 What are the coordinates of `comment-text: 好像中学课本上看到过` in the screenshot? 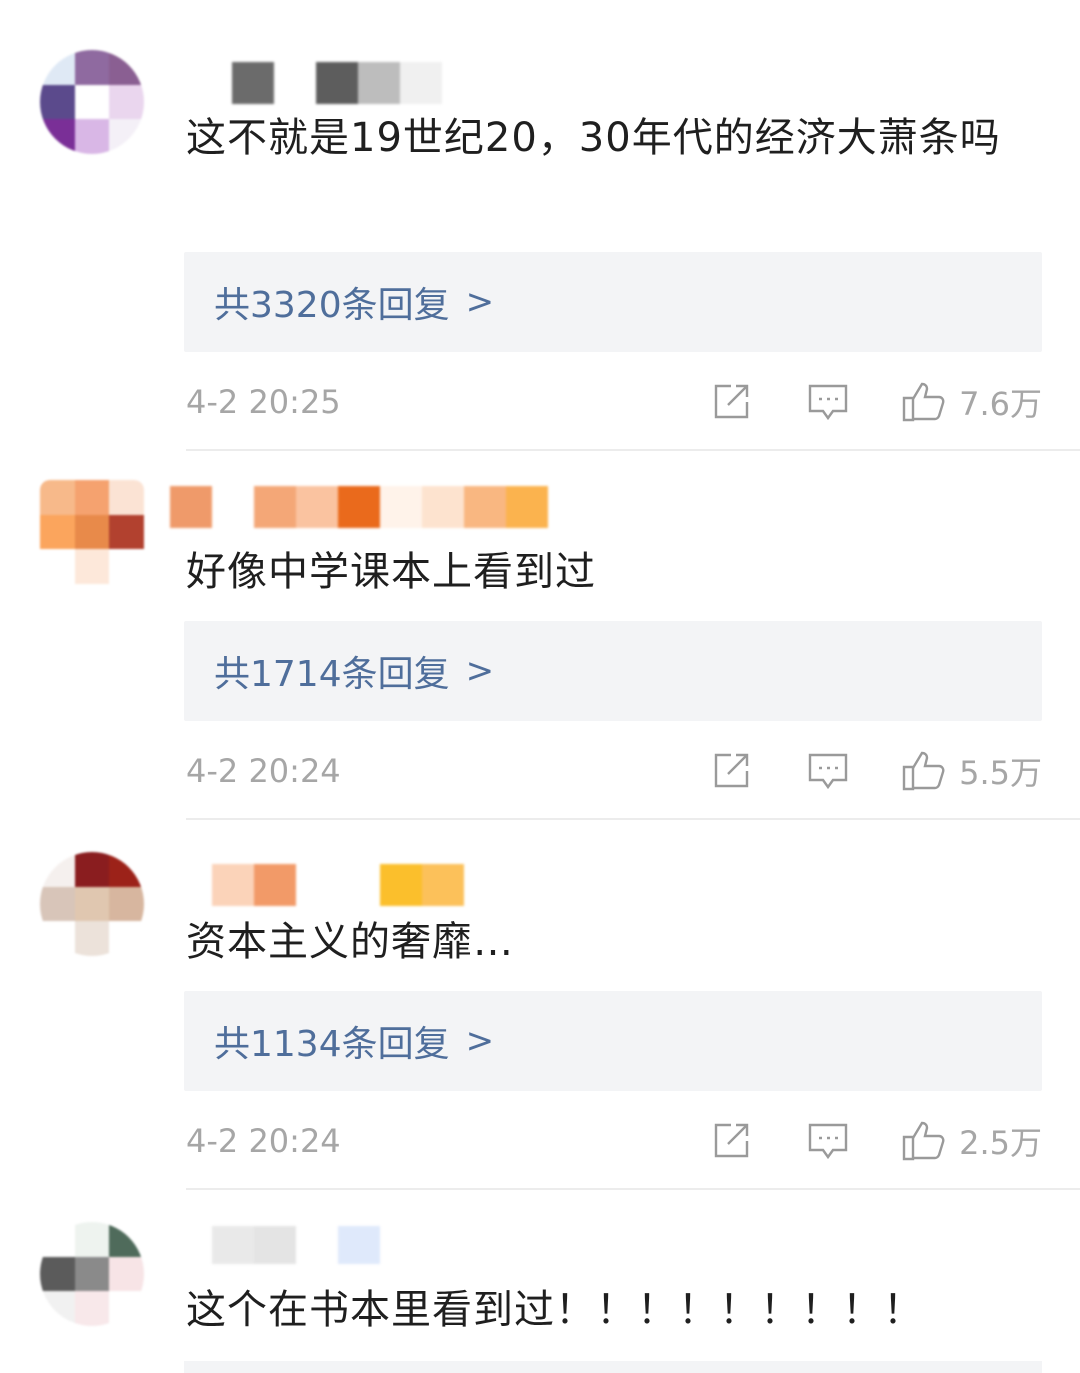 It's located at (391, 572).